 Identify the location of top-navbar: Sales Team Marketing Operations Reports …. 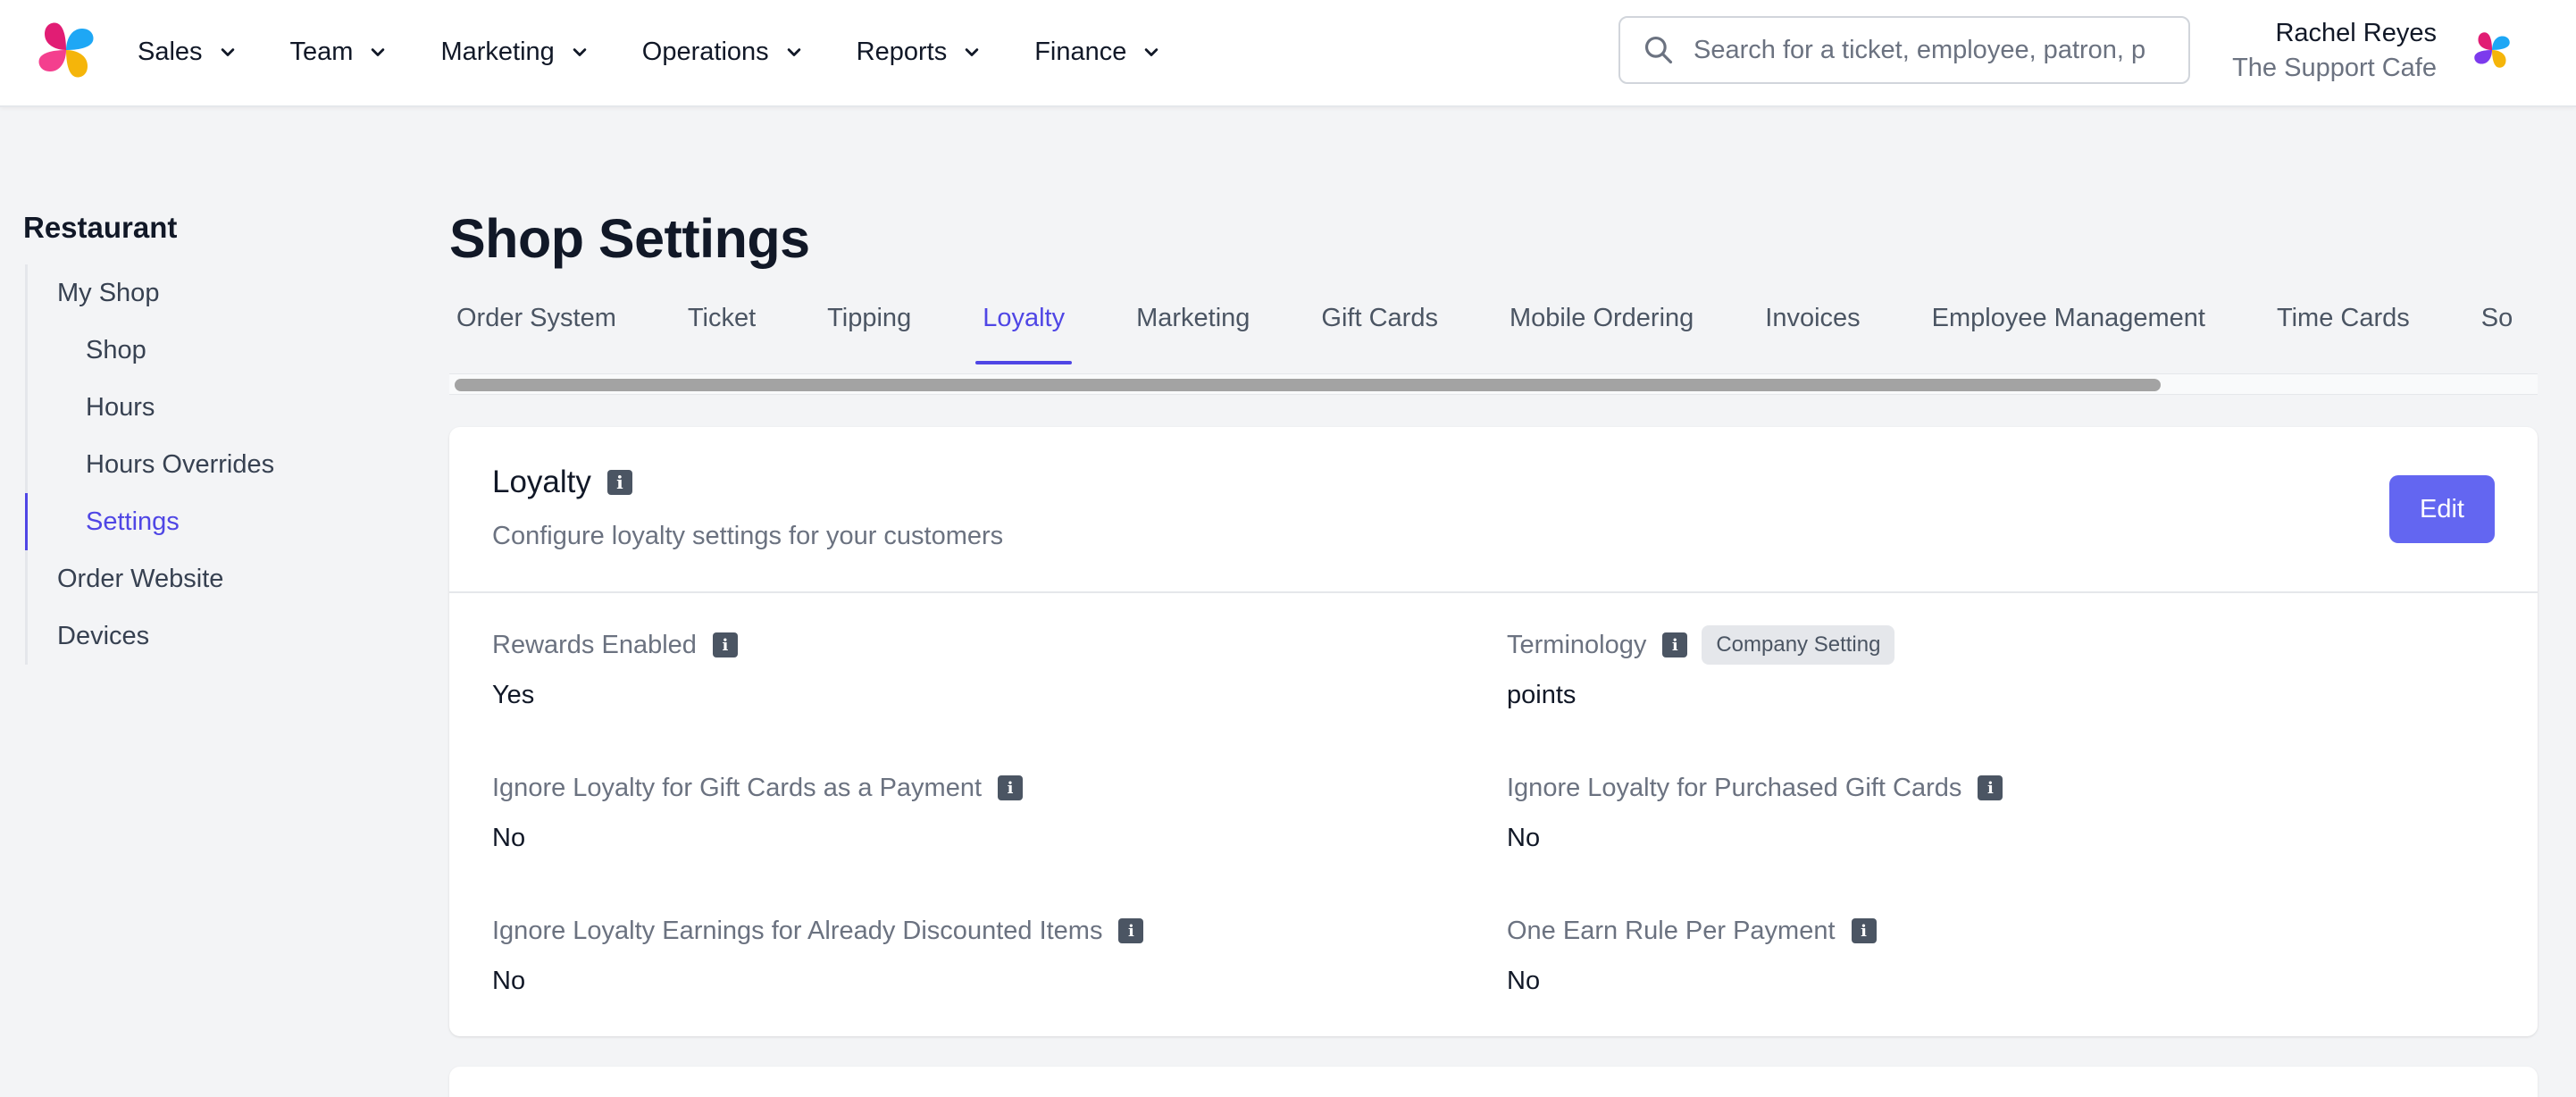
(1288, 53).